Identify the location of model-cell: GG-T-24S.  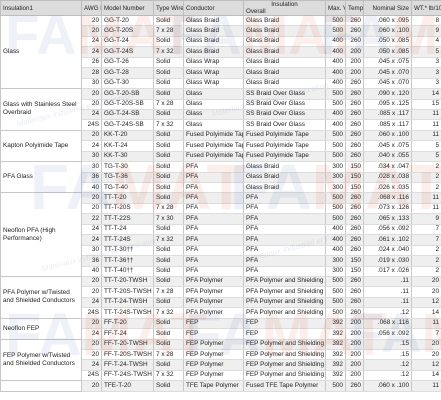
(127, 52).